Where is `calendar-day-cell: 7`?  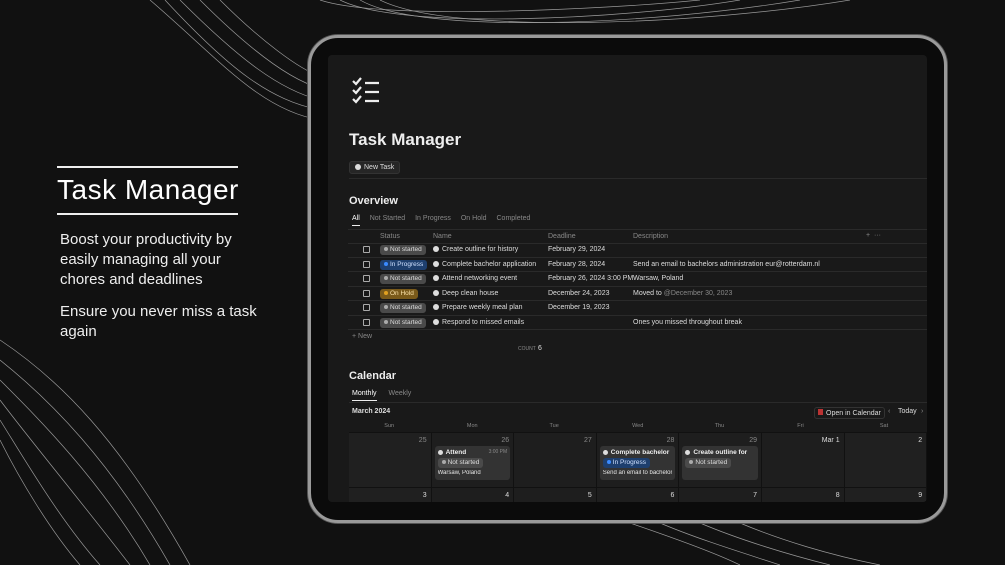
calendar-day-cell: 7 is located at coordinates (720, 494).